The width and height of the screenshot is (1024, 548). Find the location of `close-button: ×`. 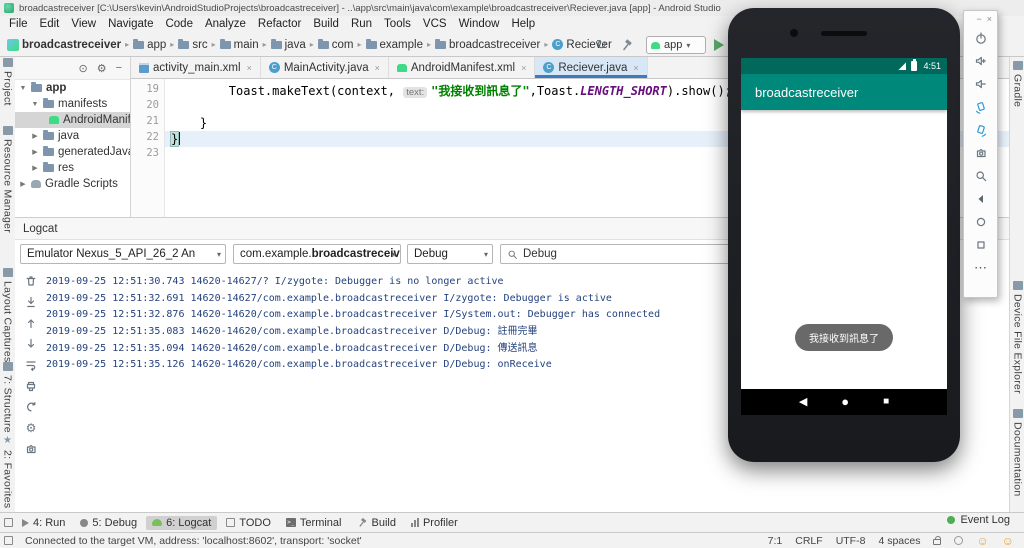

close-button: × is located at coordinates (989, 19).